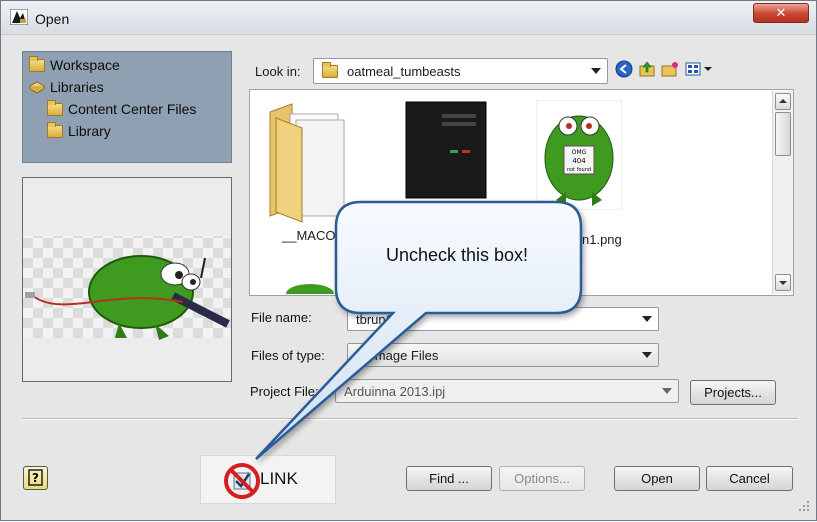 Image resolution: width=817 pixels, height=522 pixels. I want to click on separator, so click(410, 419).